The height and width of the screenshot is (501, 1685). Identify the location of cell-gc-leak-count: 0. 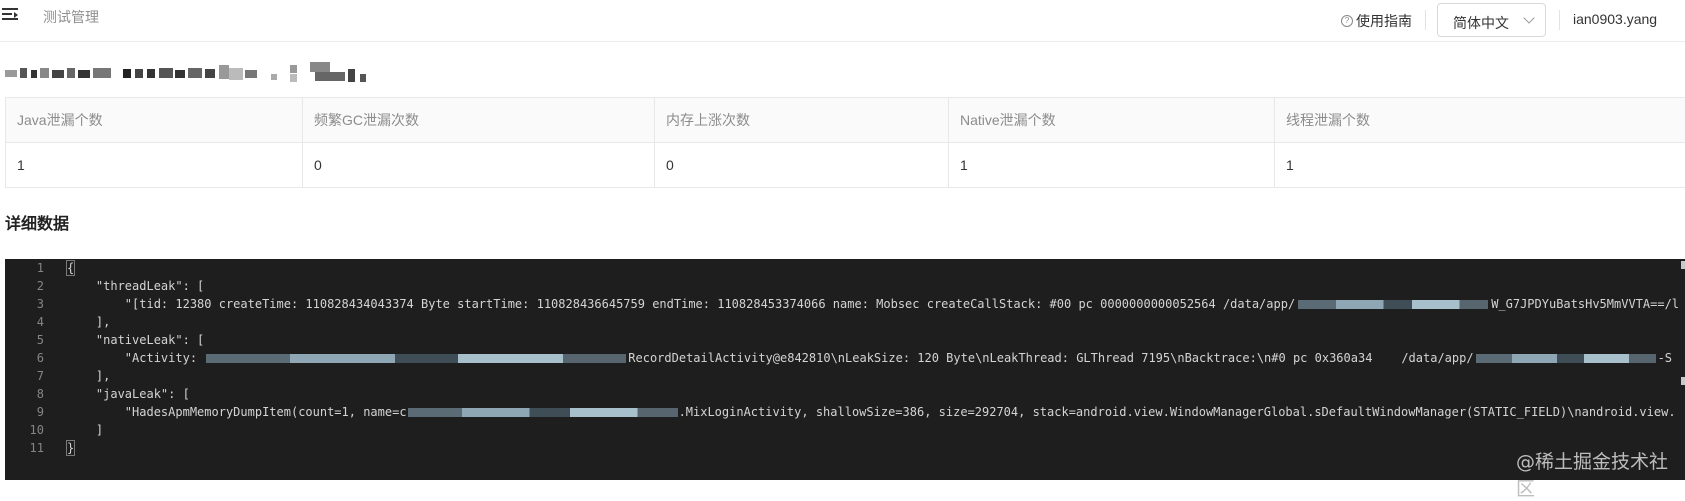
(479, 165).